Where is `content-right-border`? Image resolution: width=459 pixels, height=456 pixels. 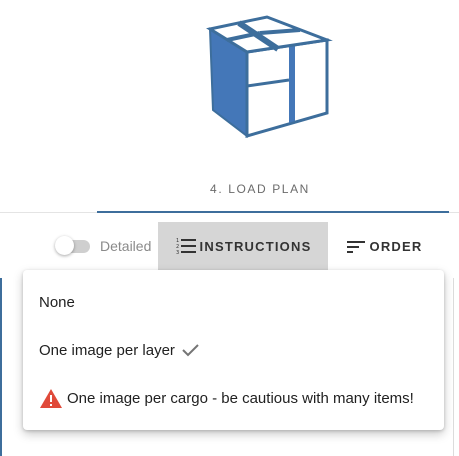 content-right-border is located at coordinates (453, 367).